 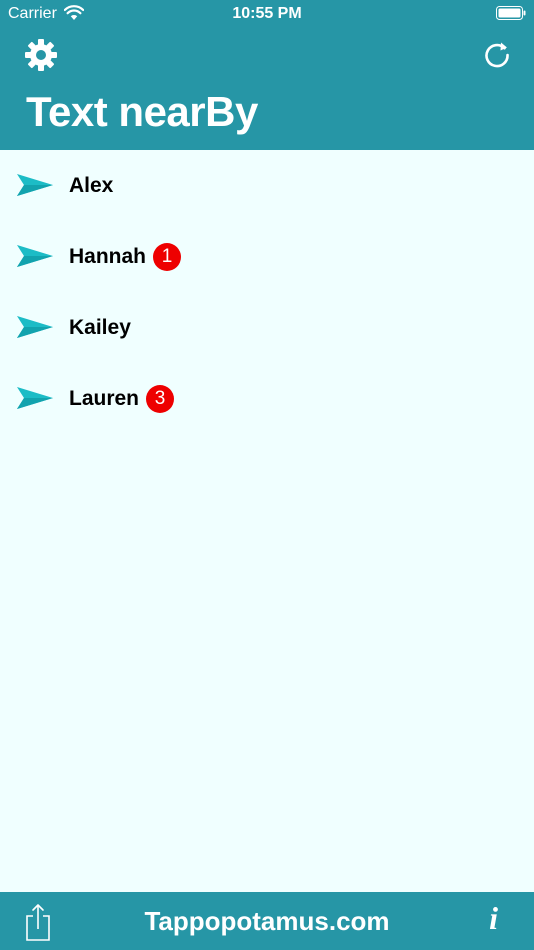 I want to click on unread-badge: 3, so click(x=160, y=399).